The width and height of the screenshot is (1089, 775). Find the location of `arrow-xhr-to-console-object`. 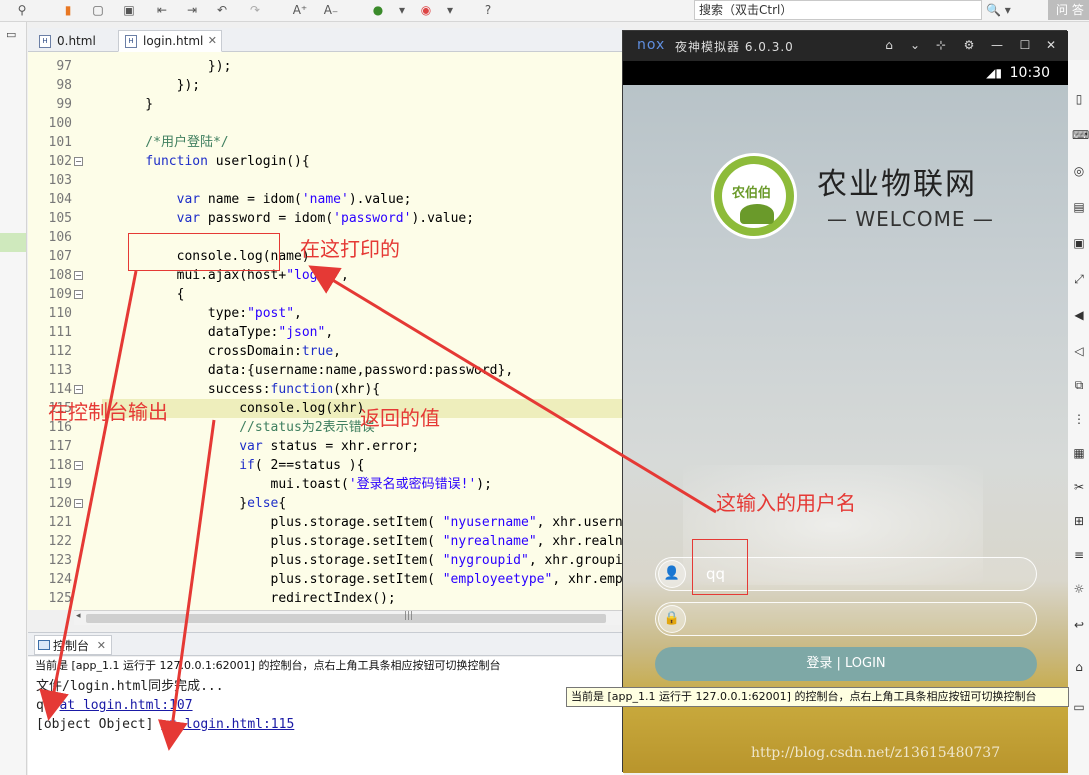

arrow-xhr-to-console-object is located at coordinates (186, 585).